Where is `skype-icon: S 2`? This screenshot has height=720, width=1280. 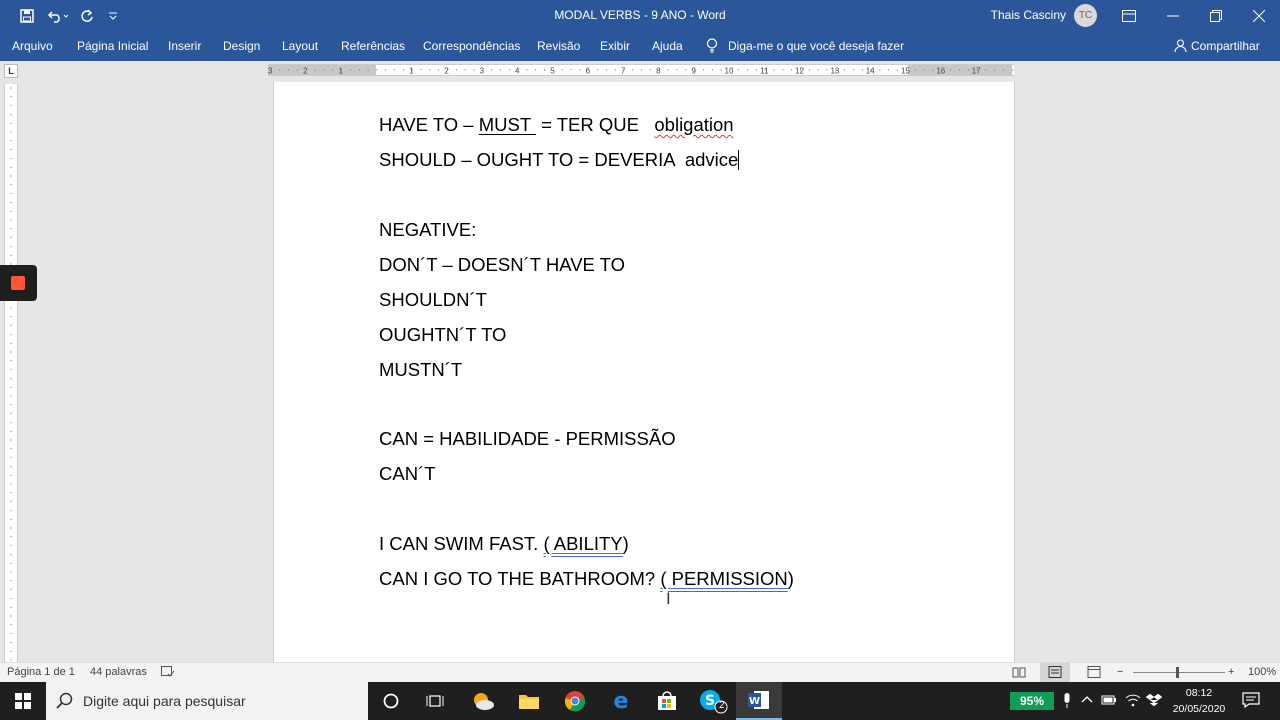 skype-icon: S 2 is located at coordinates (713, 701).